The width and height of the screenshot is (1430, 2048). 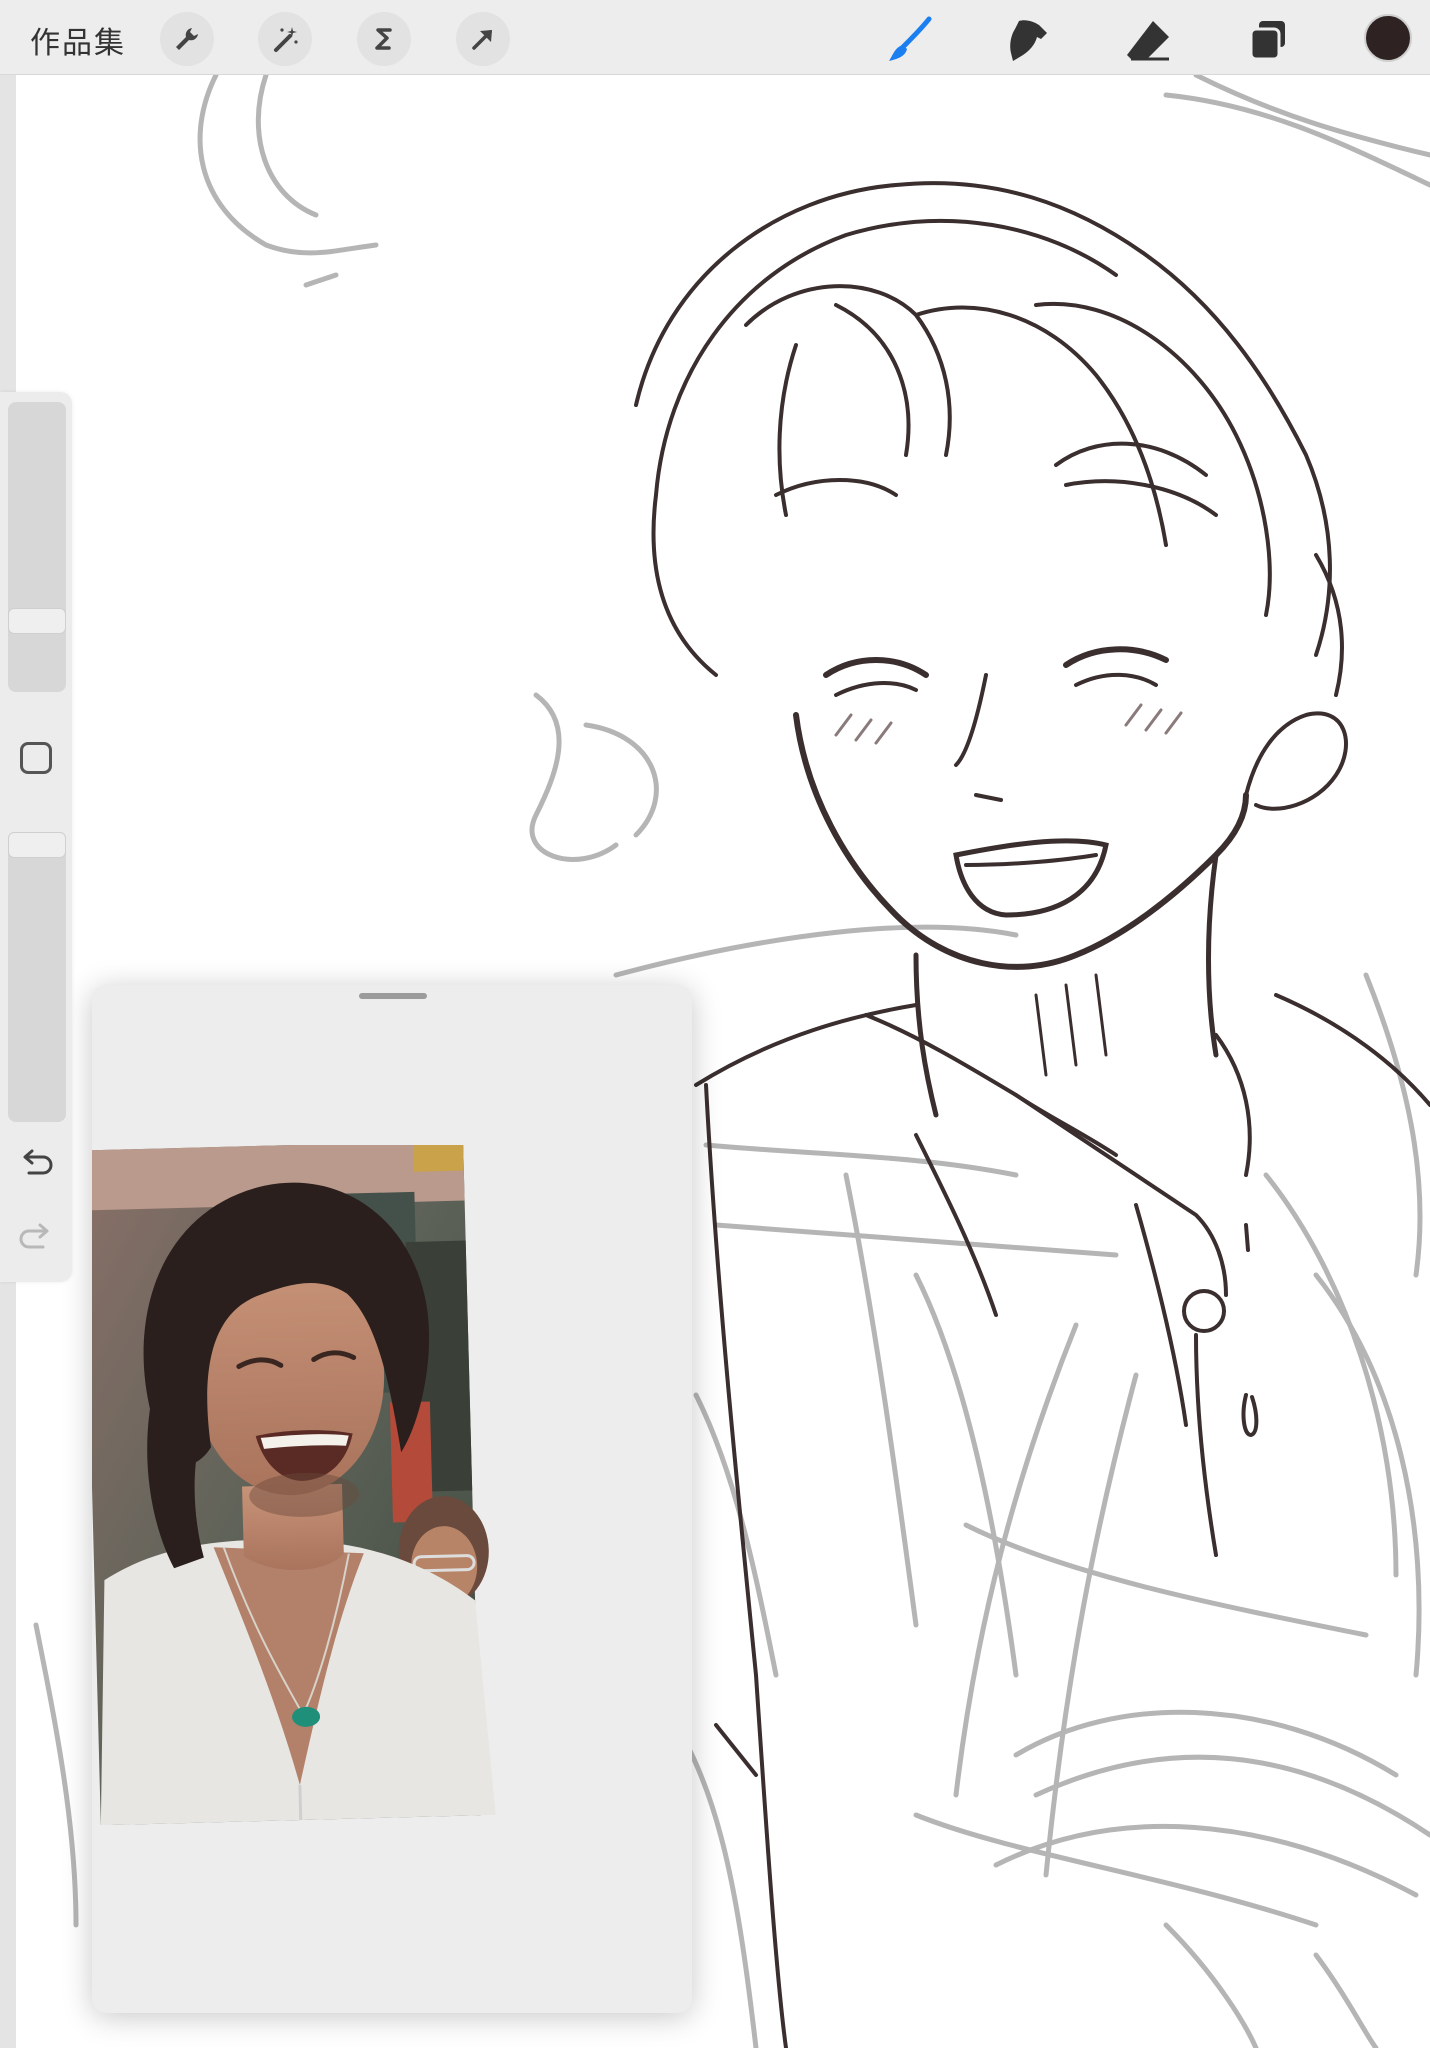 I want to click on brush-size-thumb, so click(x=37, y=621).